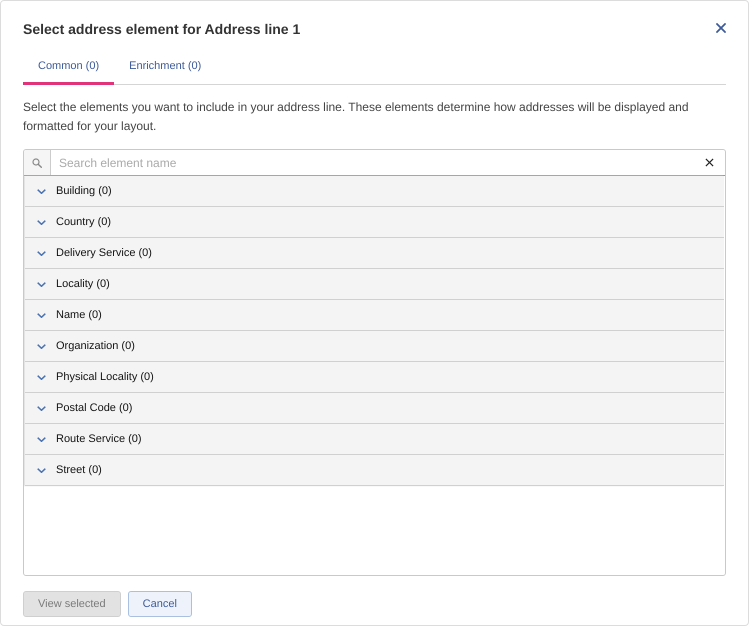 This screenshot has width=749, height=626. I want to click on element-group-row: Locality (0), so click(374, 284).